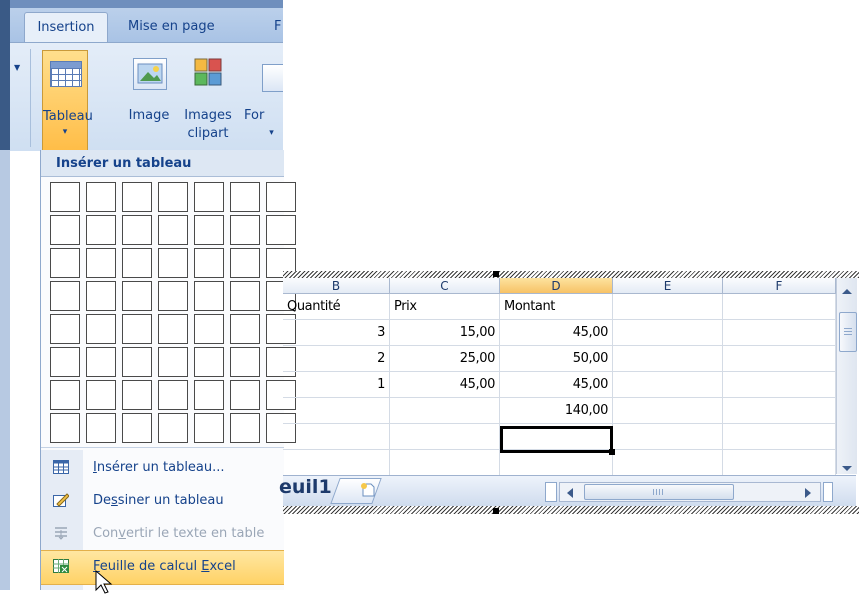 This screenshot has height=594, width=859. What do you see at coordinates (557, 440) in the screenshot?
I see `active-cell` at bounding box center [557, 440].